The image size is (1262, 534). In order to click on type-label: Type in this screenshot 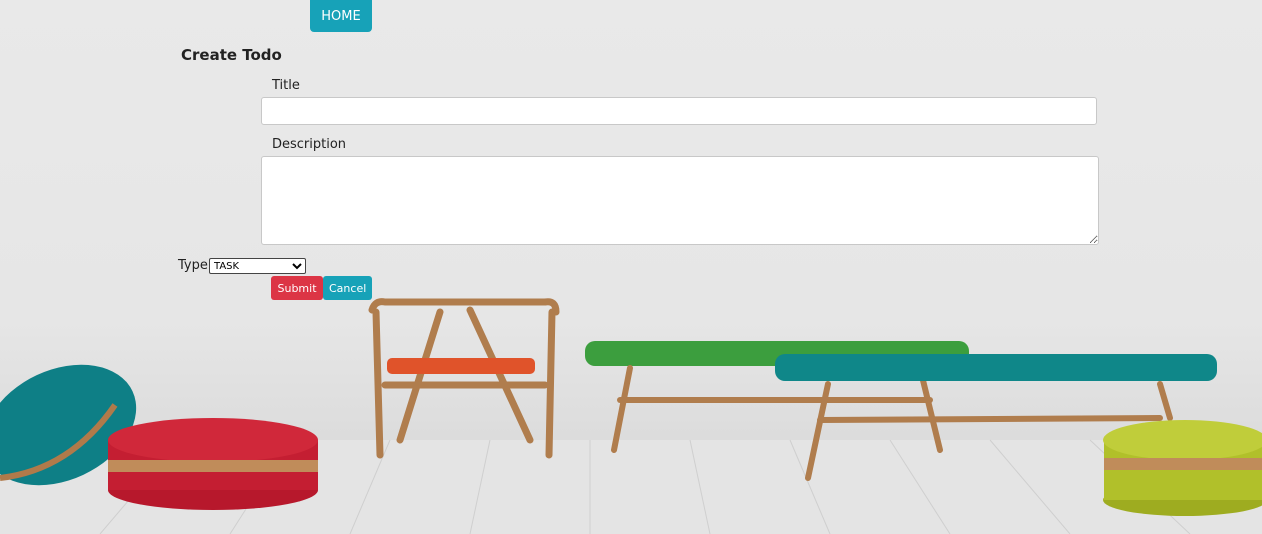, I will do `click(193, 265)`.